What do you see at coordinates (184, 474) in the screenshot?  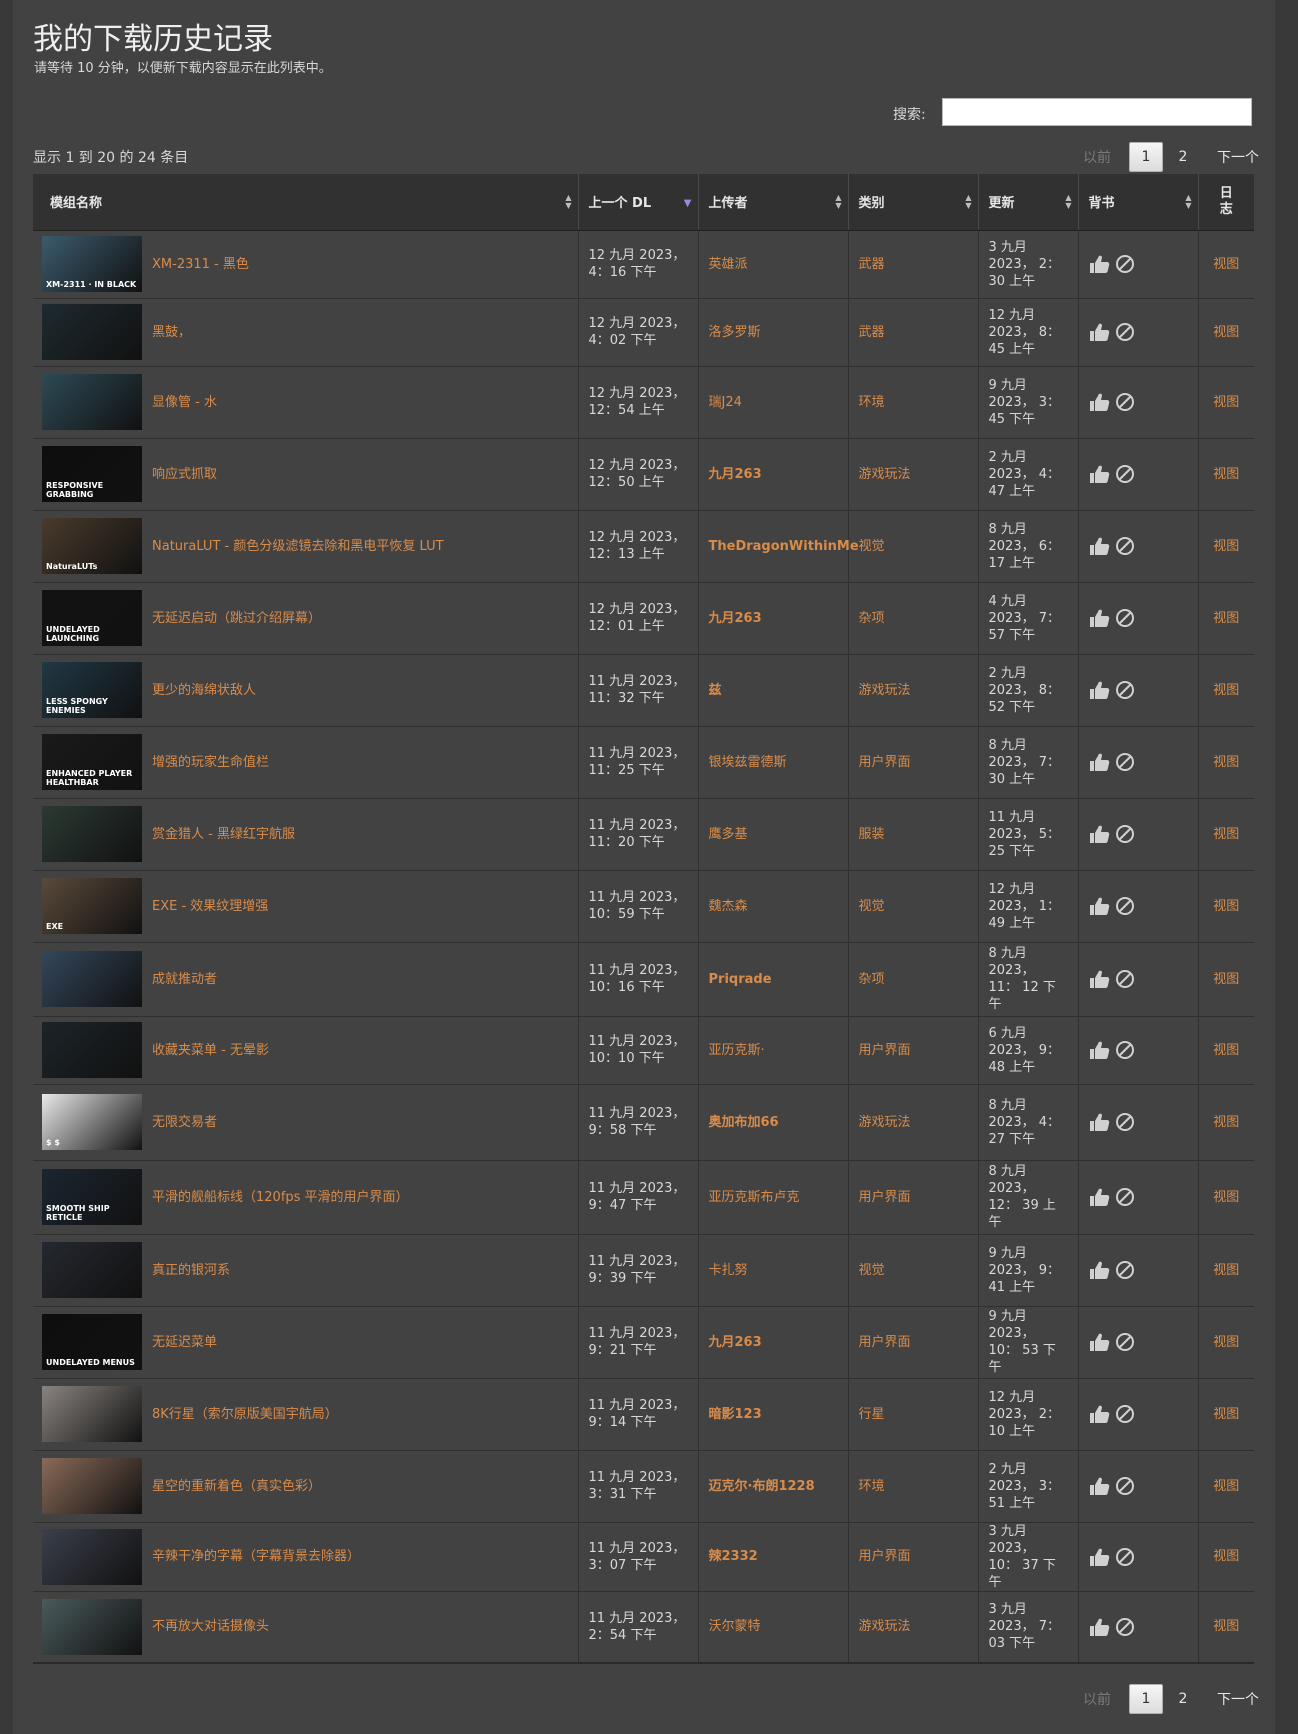 I see `mod-name-link: 响应式抓取` at bounding box center [184, 474].